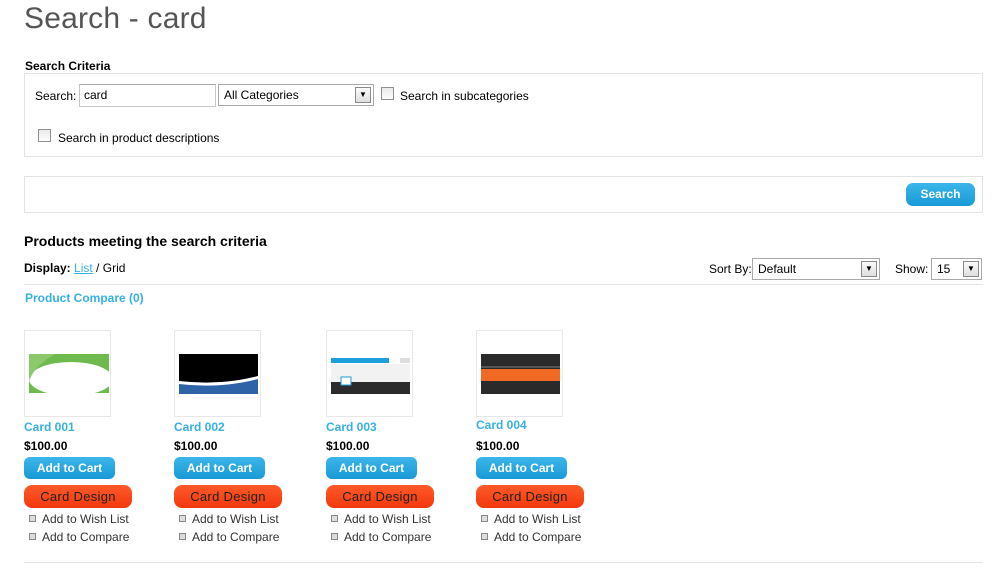  What do you see at coordinates (84, 298) in the screenshot?
I see `product-compare-link: Product Compare (0)` at bounding box center [84, 298].